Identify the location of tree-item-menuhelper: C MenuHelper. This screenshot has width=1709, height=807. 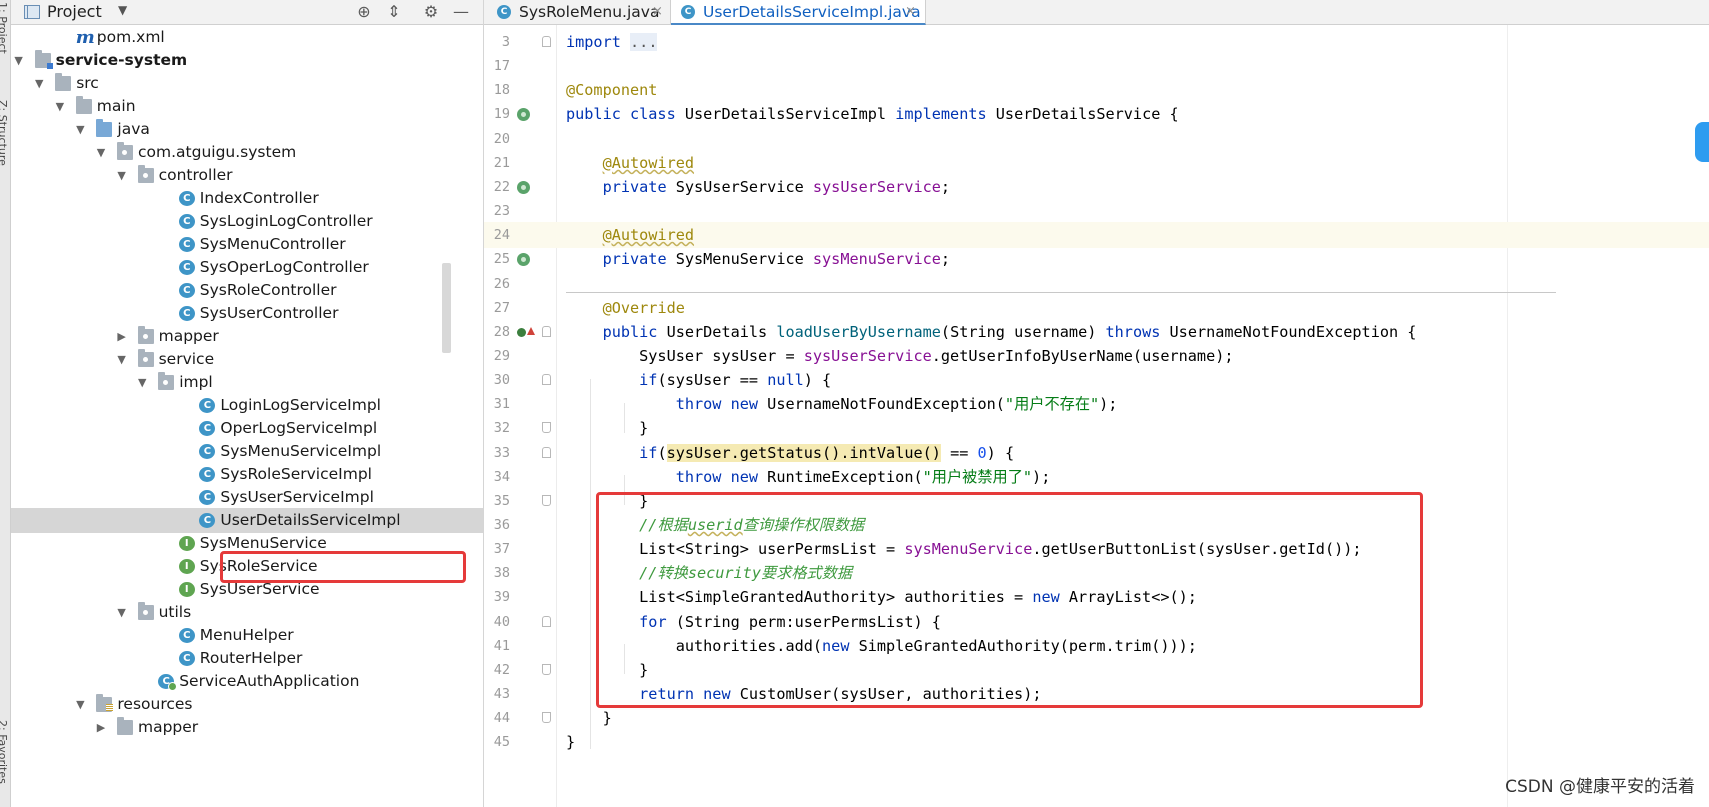
(247, 635).